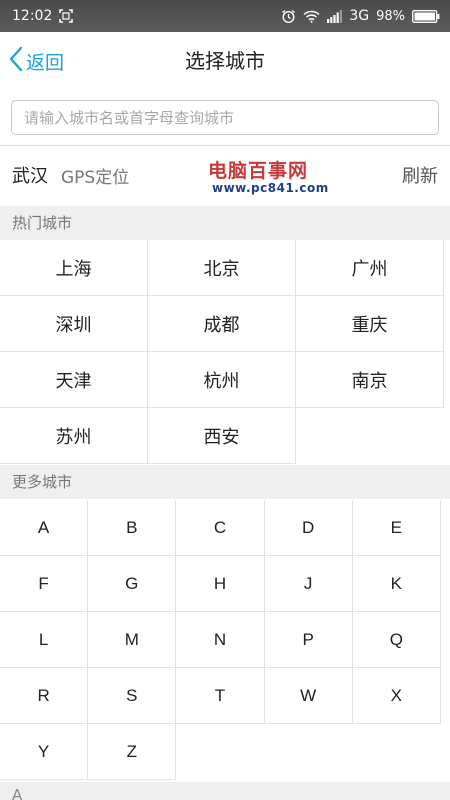 This screenshot has height=800, width=450. What do you see at coordinates (66, 16) in the screenshot?
I see `screenshot-icon` at bounding box center [66, 16].